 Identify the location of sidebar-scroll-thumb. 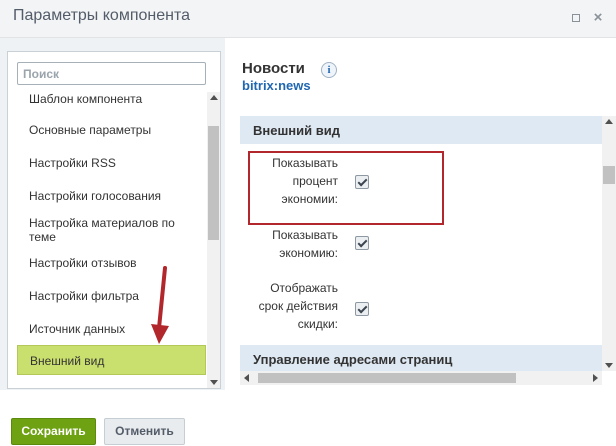
(213, 183).